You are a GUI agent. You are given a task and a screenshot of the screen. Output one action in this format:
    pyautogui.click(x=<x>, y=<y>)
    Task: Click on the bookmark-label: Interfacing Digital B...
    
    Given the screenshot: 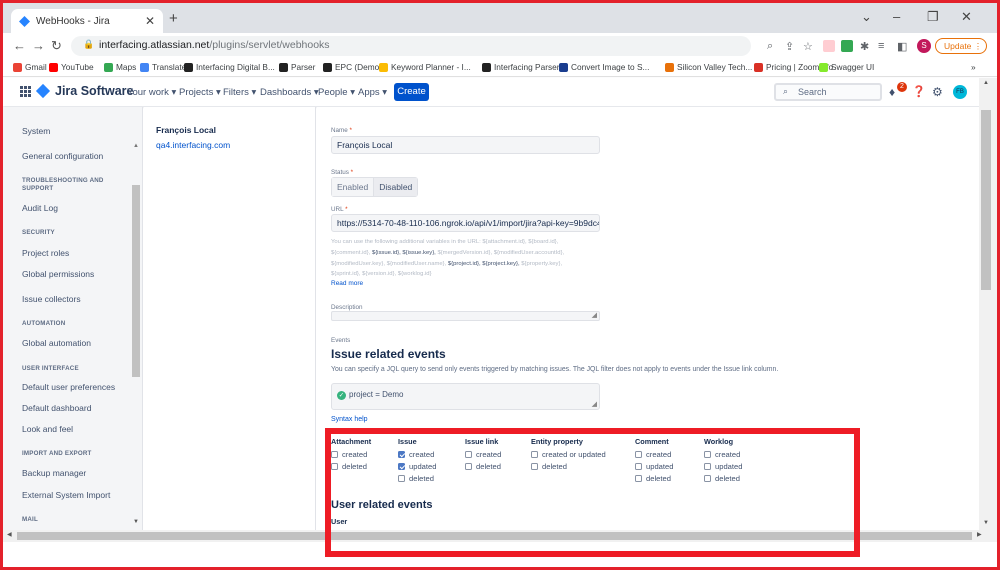 What is the action you would take?
    pyautogui.click(x=235, y=67)
    